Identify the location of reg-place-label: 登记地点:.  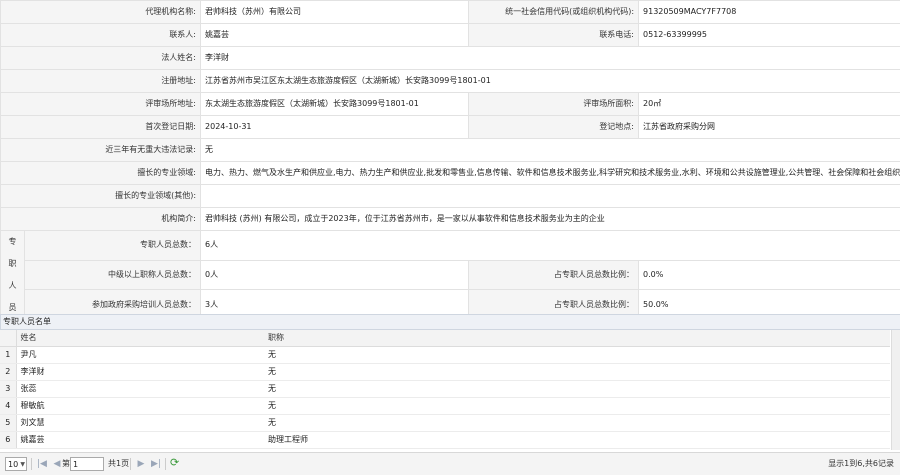
(554, 127).